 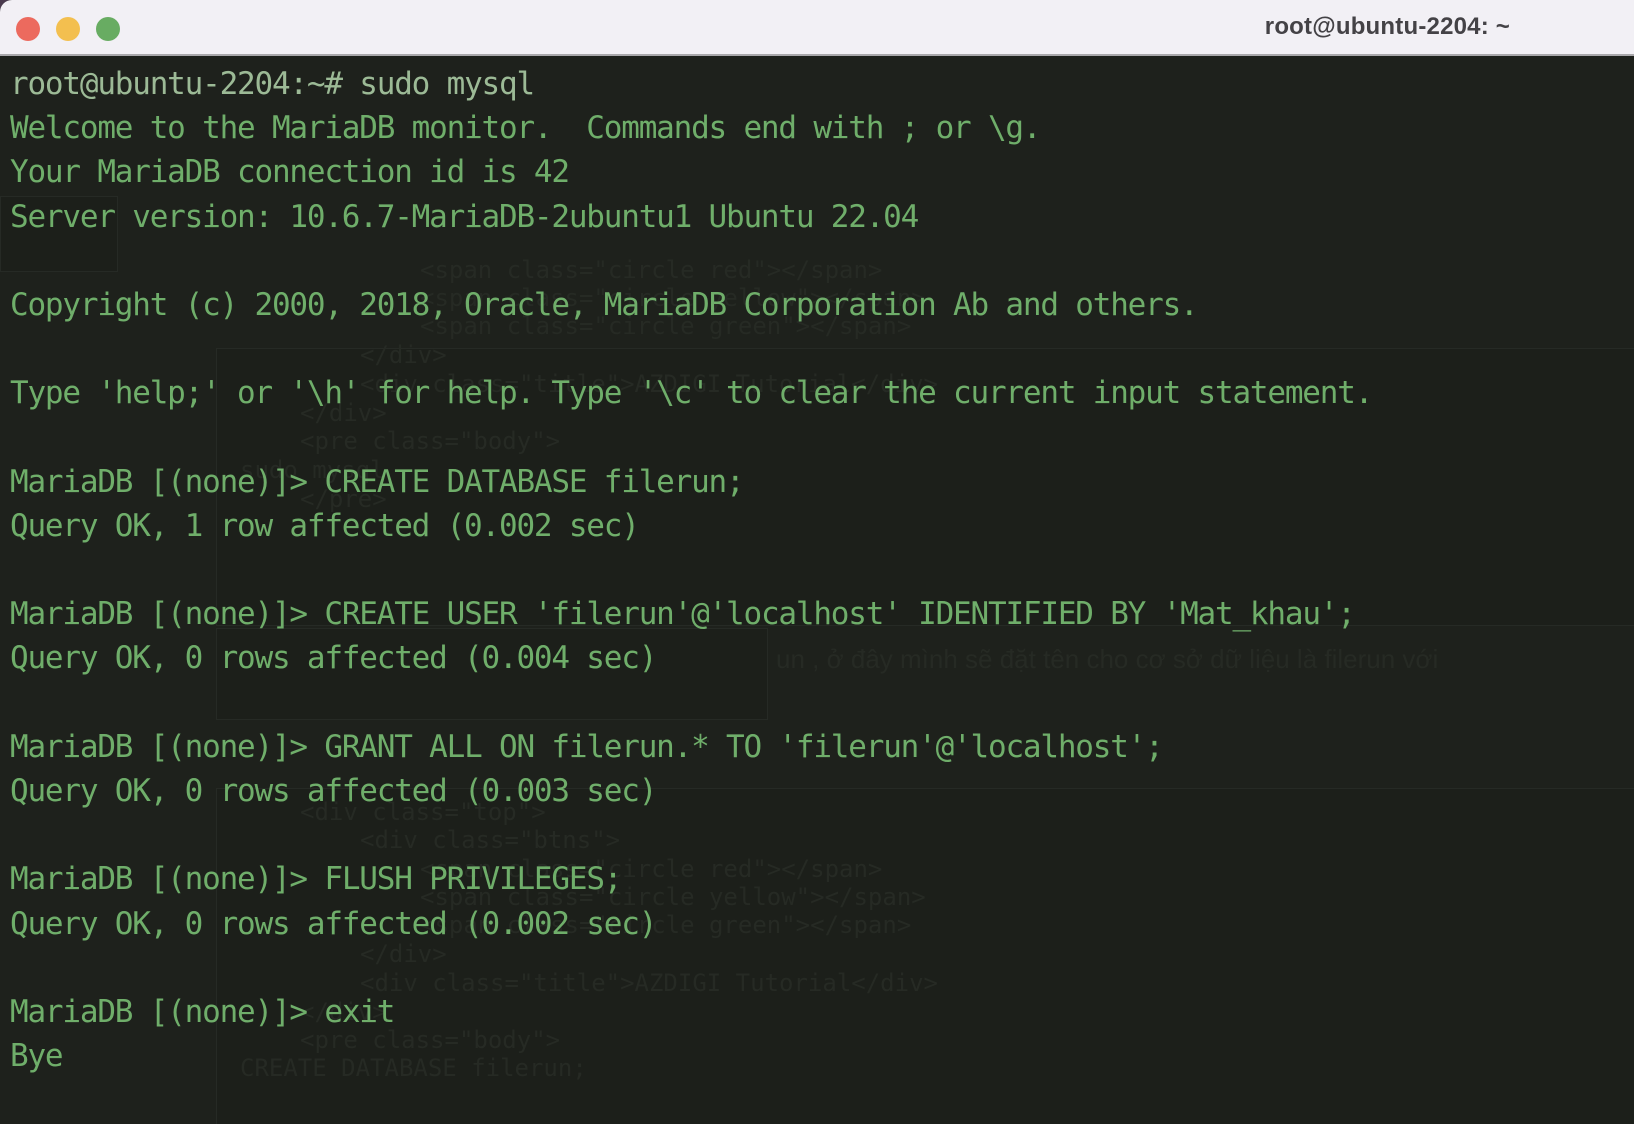 I want to click on shell-command-line: root@ubuntu-2204:~# sudo mysql, so click(x=822, y=84).